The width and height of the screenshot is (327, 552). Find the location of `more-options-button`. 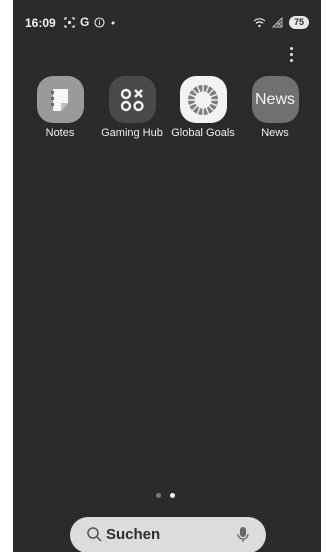

more-options-button is located at coordinates (291, 54).